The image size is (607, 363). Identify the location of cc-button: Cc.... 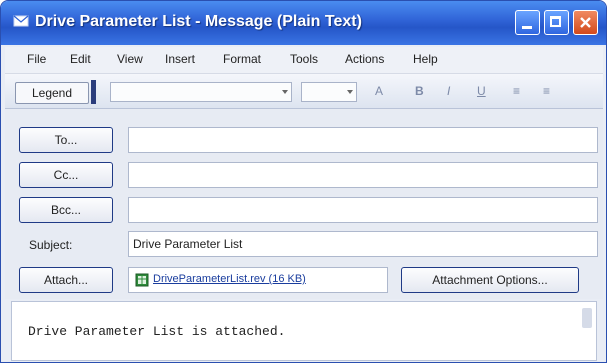
(66, 175).